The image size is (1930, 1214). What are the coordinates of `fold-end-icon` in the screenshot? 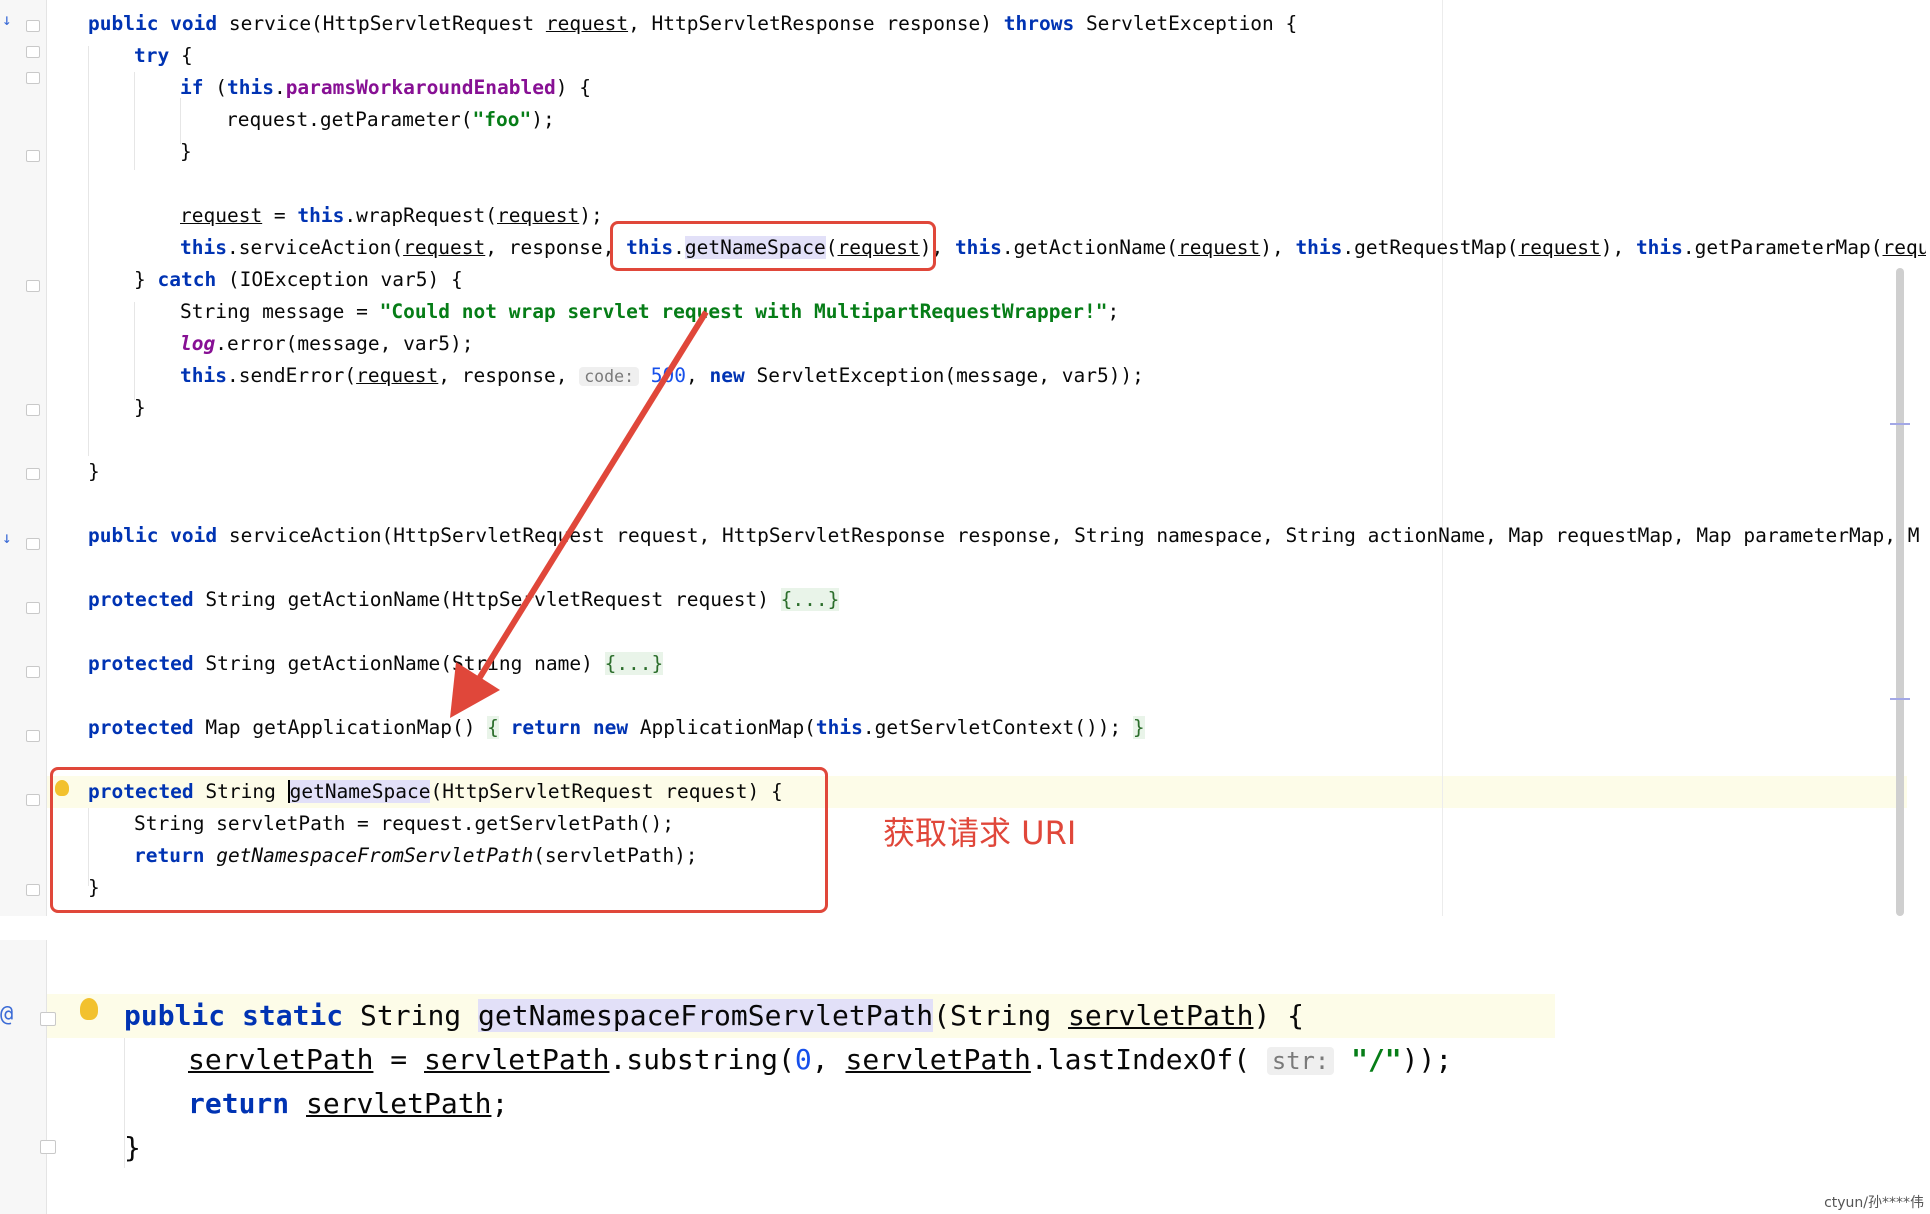 It's located at (48, 1147).